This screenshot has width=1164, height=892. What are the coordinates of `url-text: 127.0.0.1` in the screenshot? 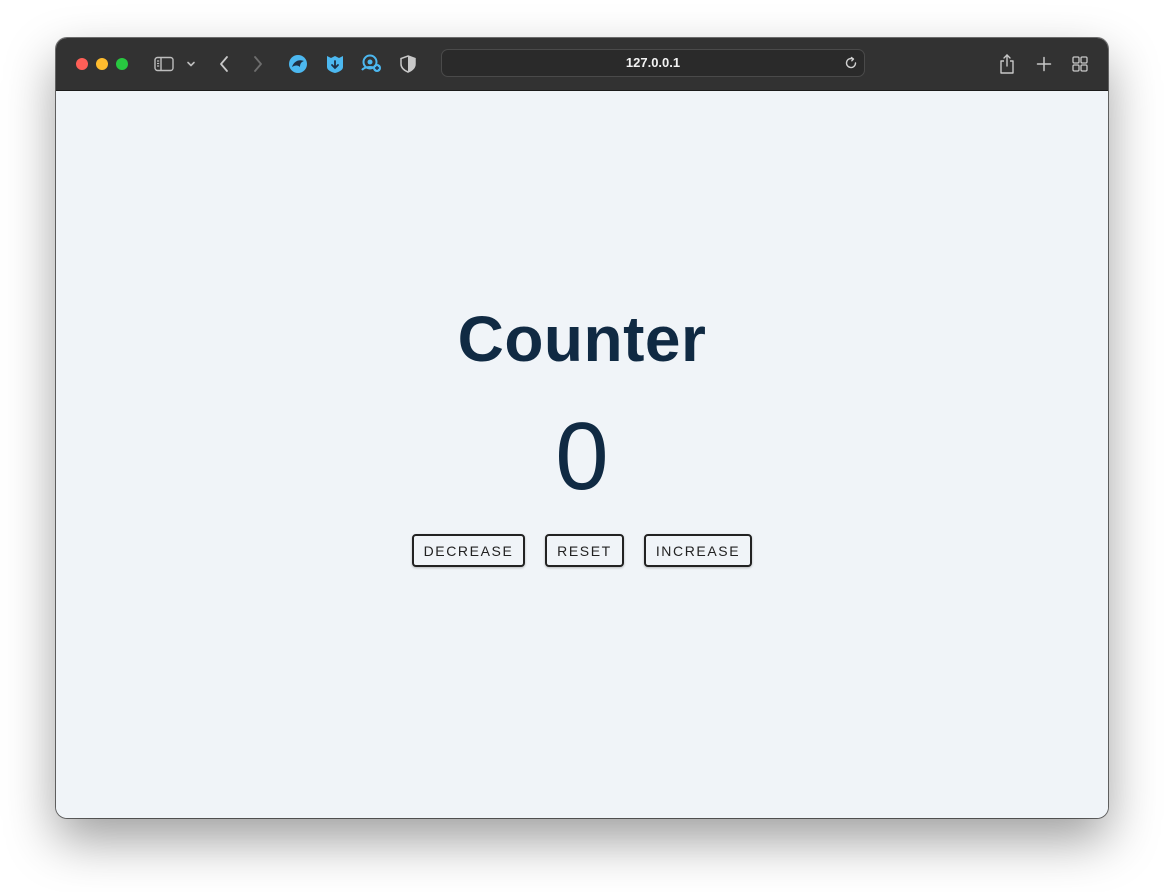 It's located at (653, 63).